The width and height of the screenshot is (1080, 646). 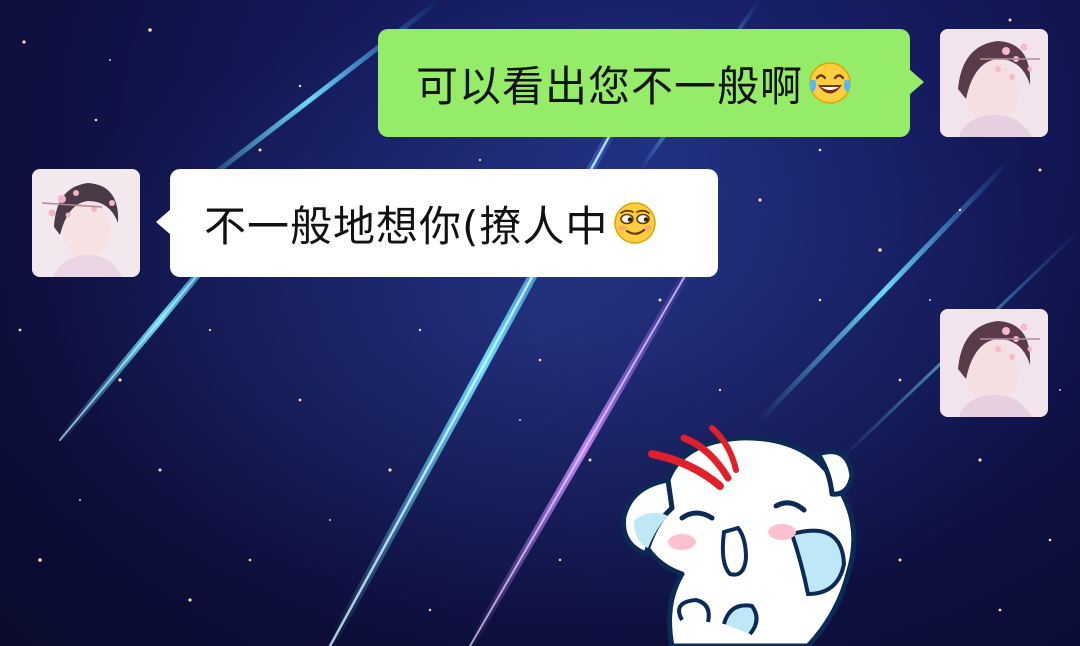 What do you see at coordinates (610, 86) in the screenshot?
I see `message-text: 可以看出您不一般啊` at bounding box center [610, 86].